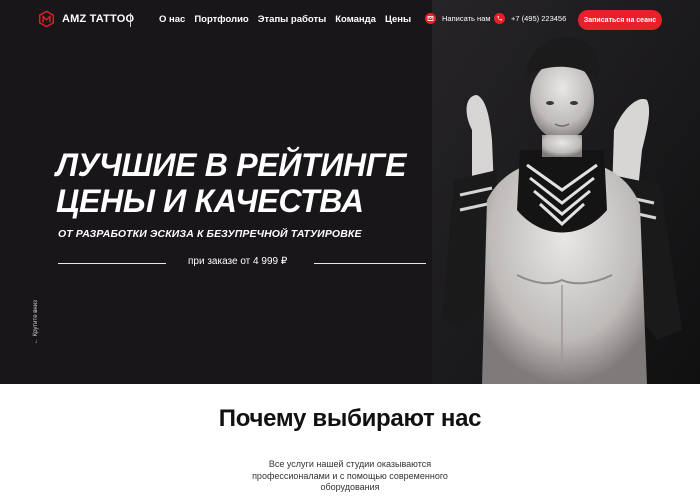 This screenshot has width=700, height=500. I want to click on menu-item-stages: Этапы работы, so click(292, 19).